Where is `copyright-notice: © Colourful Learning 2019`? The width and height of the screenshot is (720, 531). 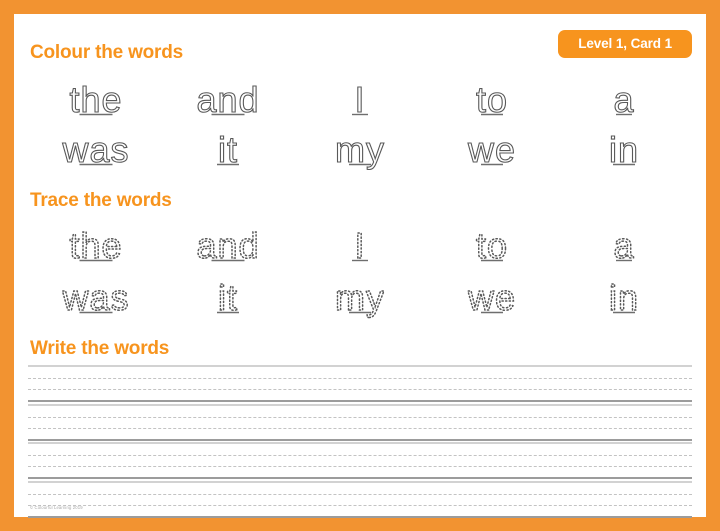
copyright-notice: © Colourful Learning 2019 is located at coordinates (56, 507).